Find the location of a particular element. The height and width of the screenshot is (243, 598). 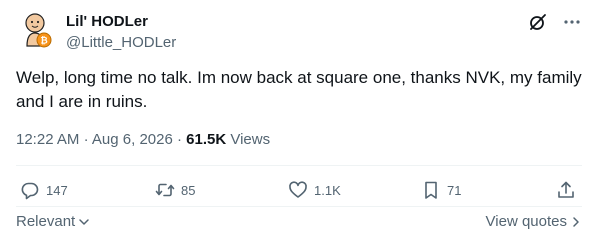

more-icon is located at coordinates (572, 22).